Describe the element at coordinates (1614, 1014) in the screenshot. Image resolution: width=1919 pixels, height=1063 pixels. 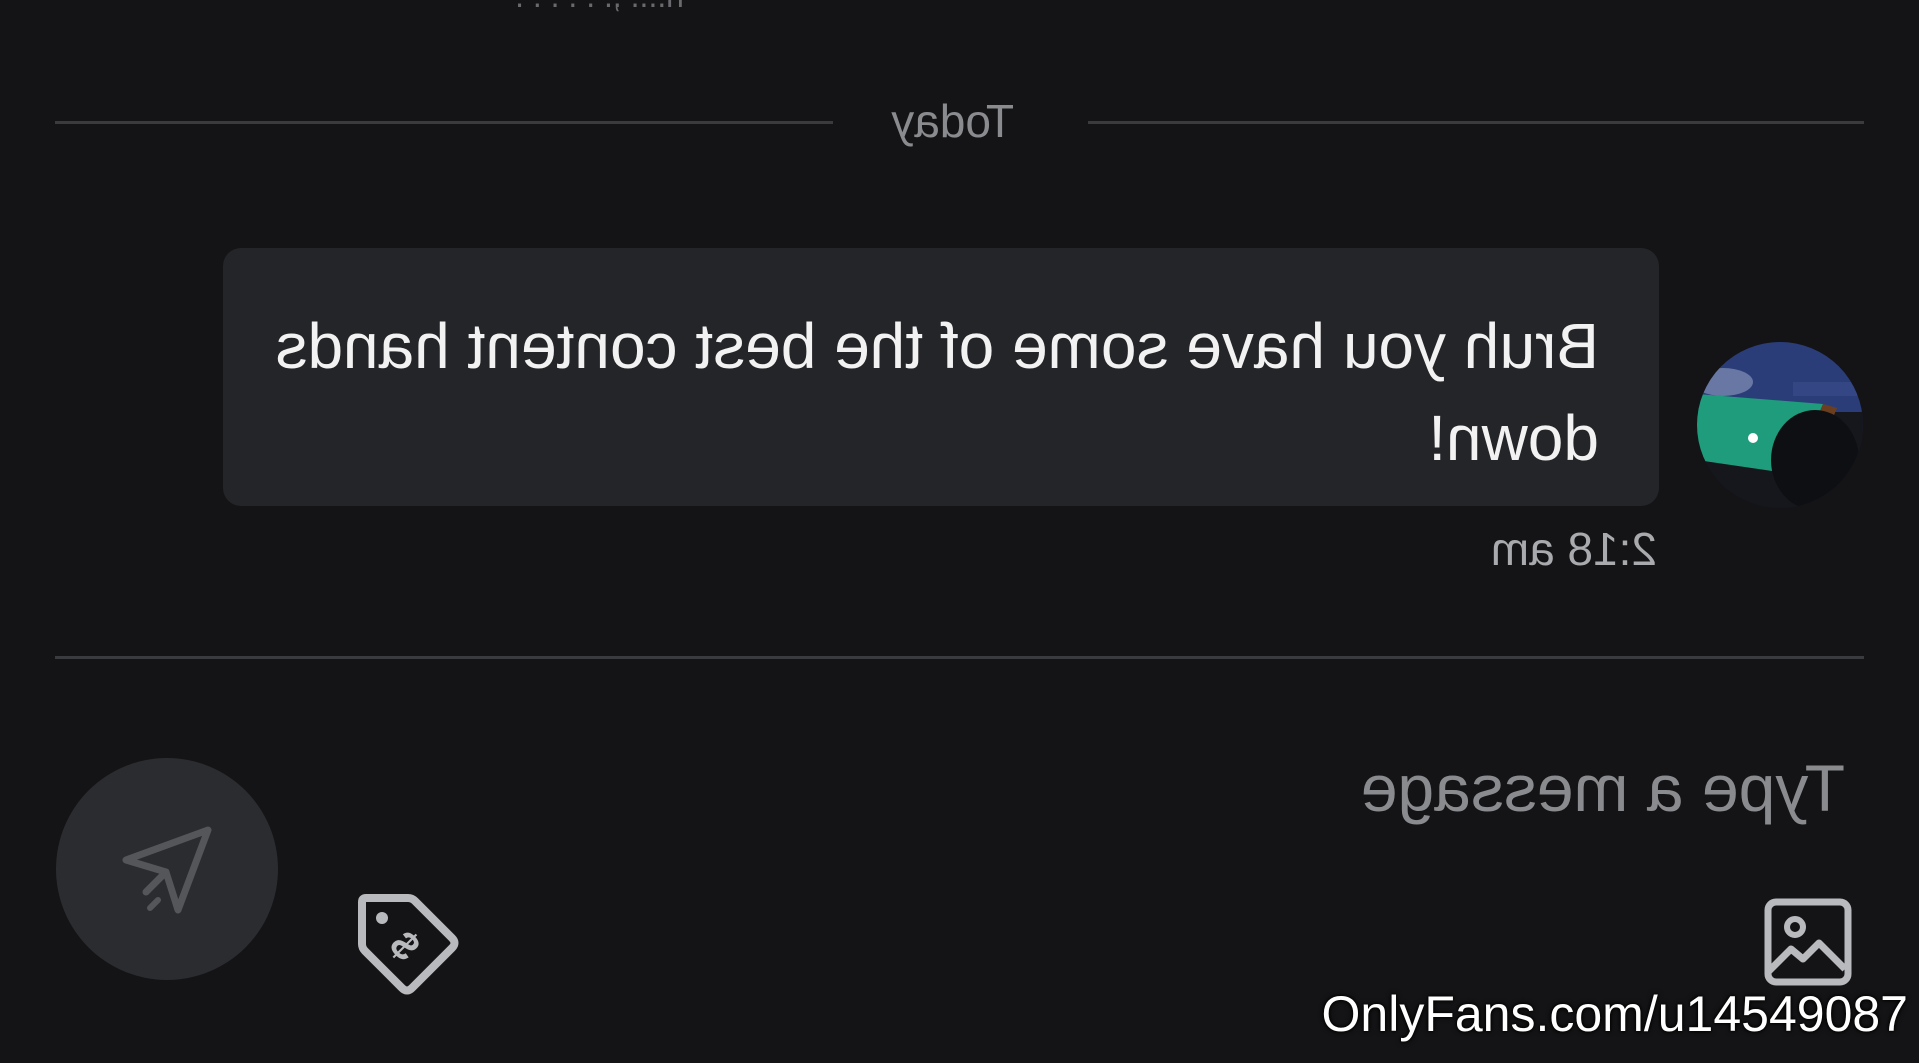
I see `watermark-text: OnlyFans.com/u145490​87` at that location.